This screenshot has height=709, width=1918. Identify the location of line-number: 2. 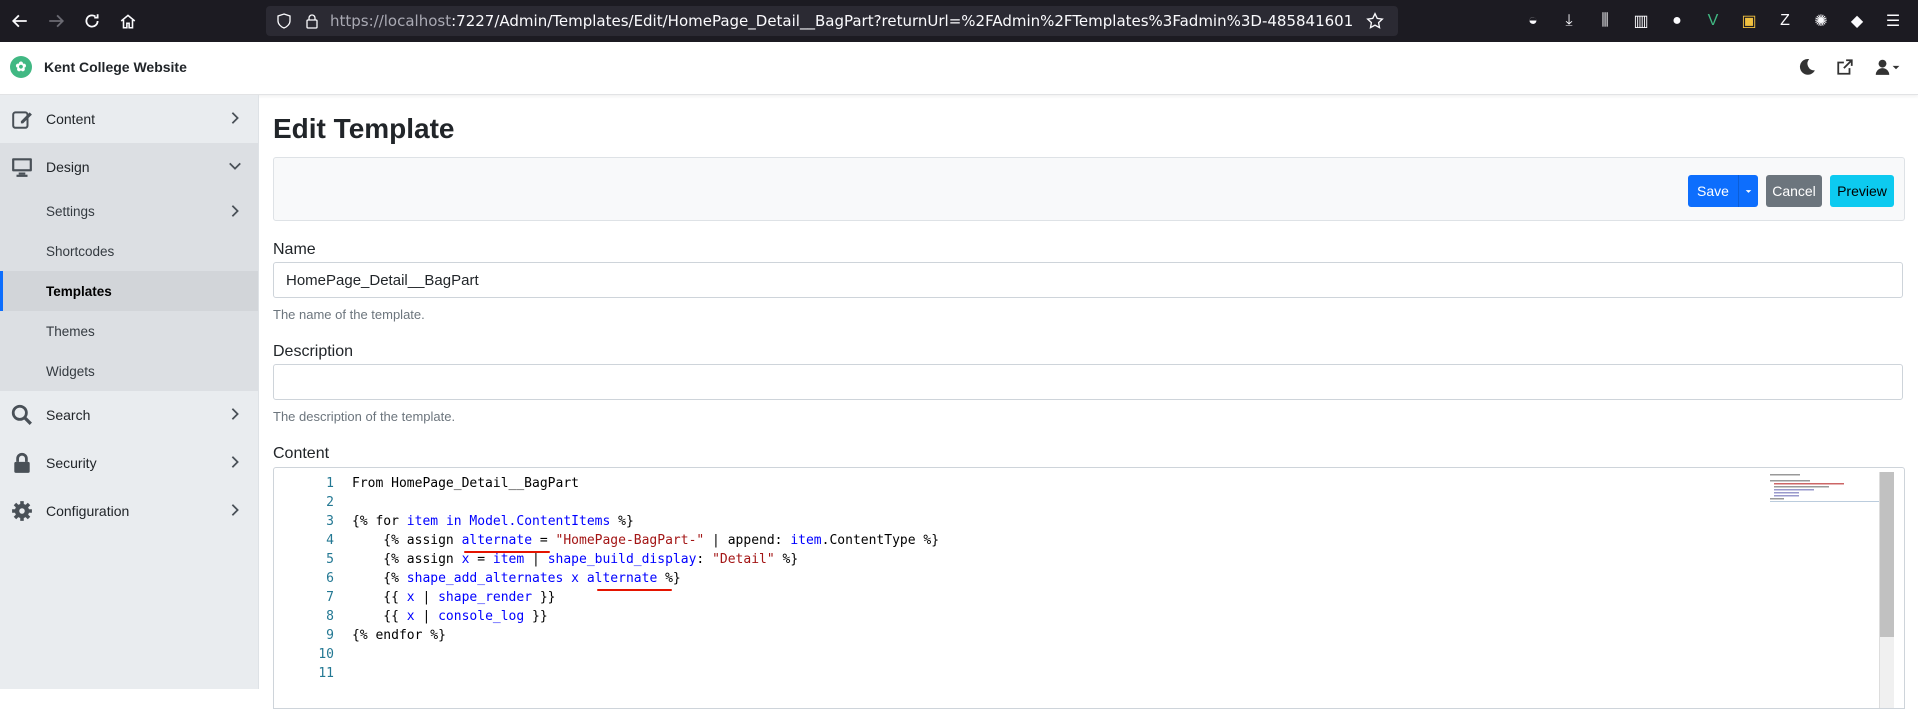
(330, 502).